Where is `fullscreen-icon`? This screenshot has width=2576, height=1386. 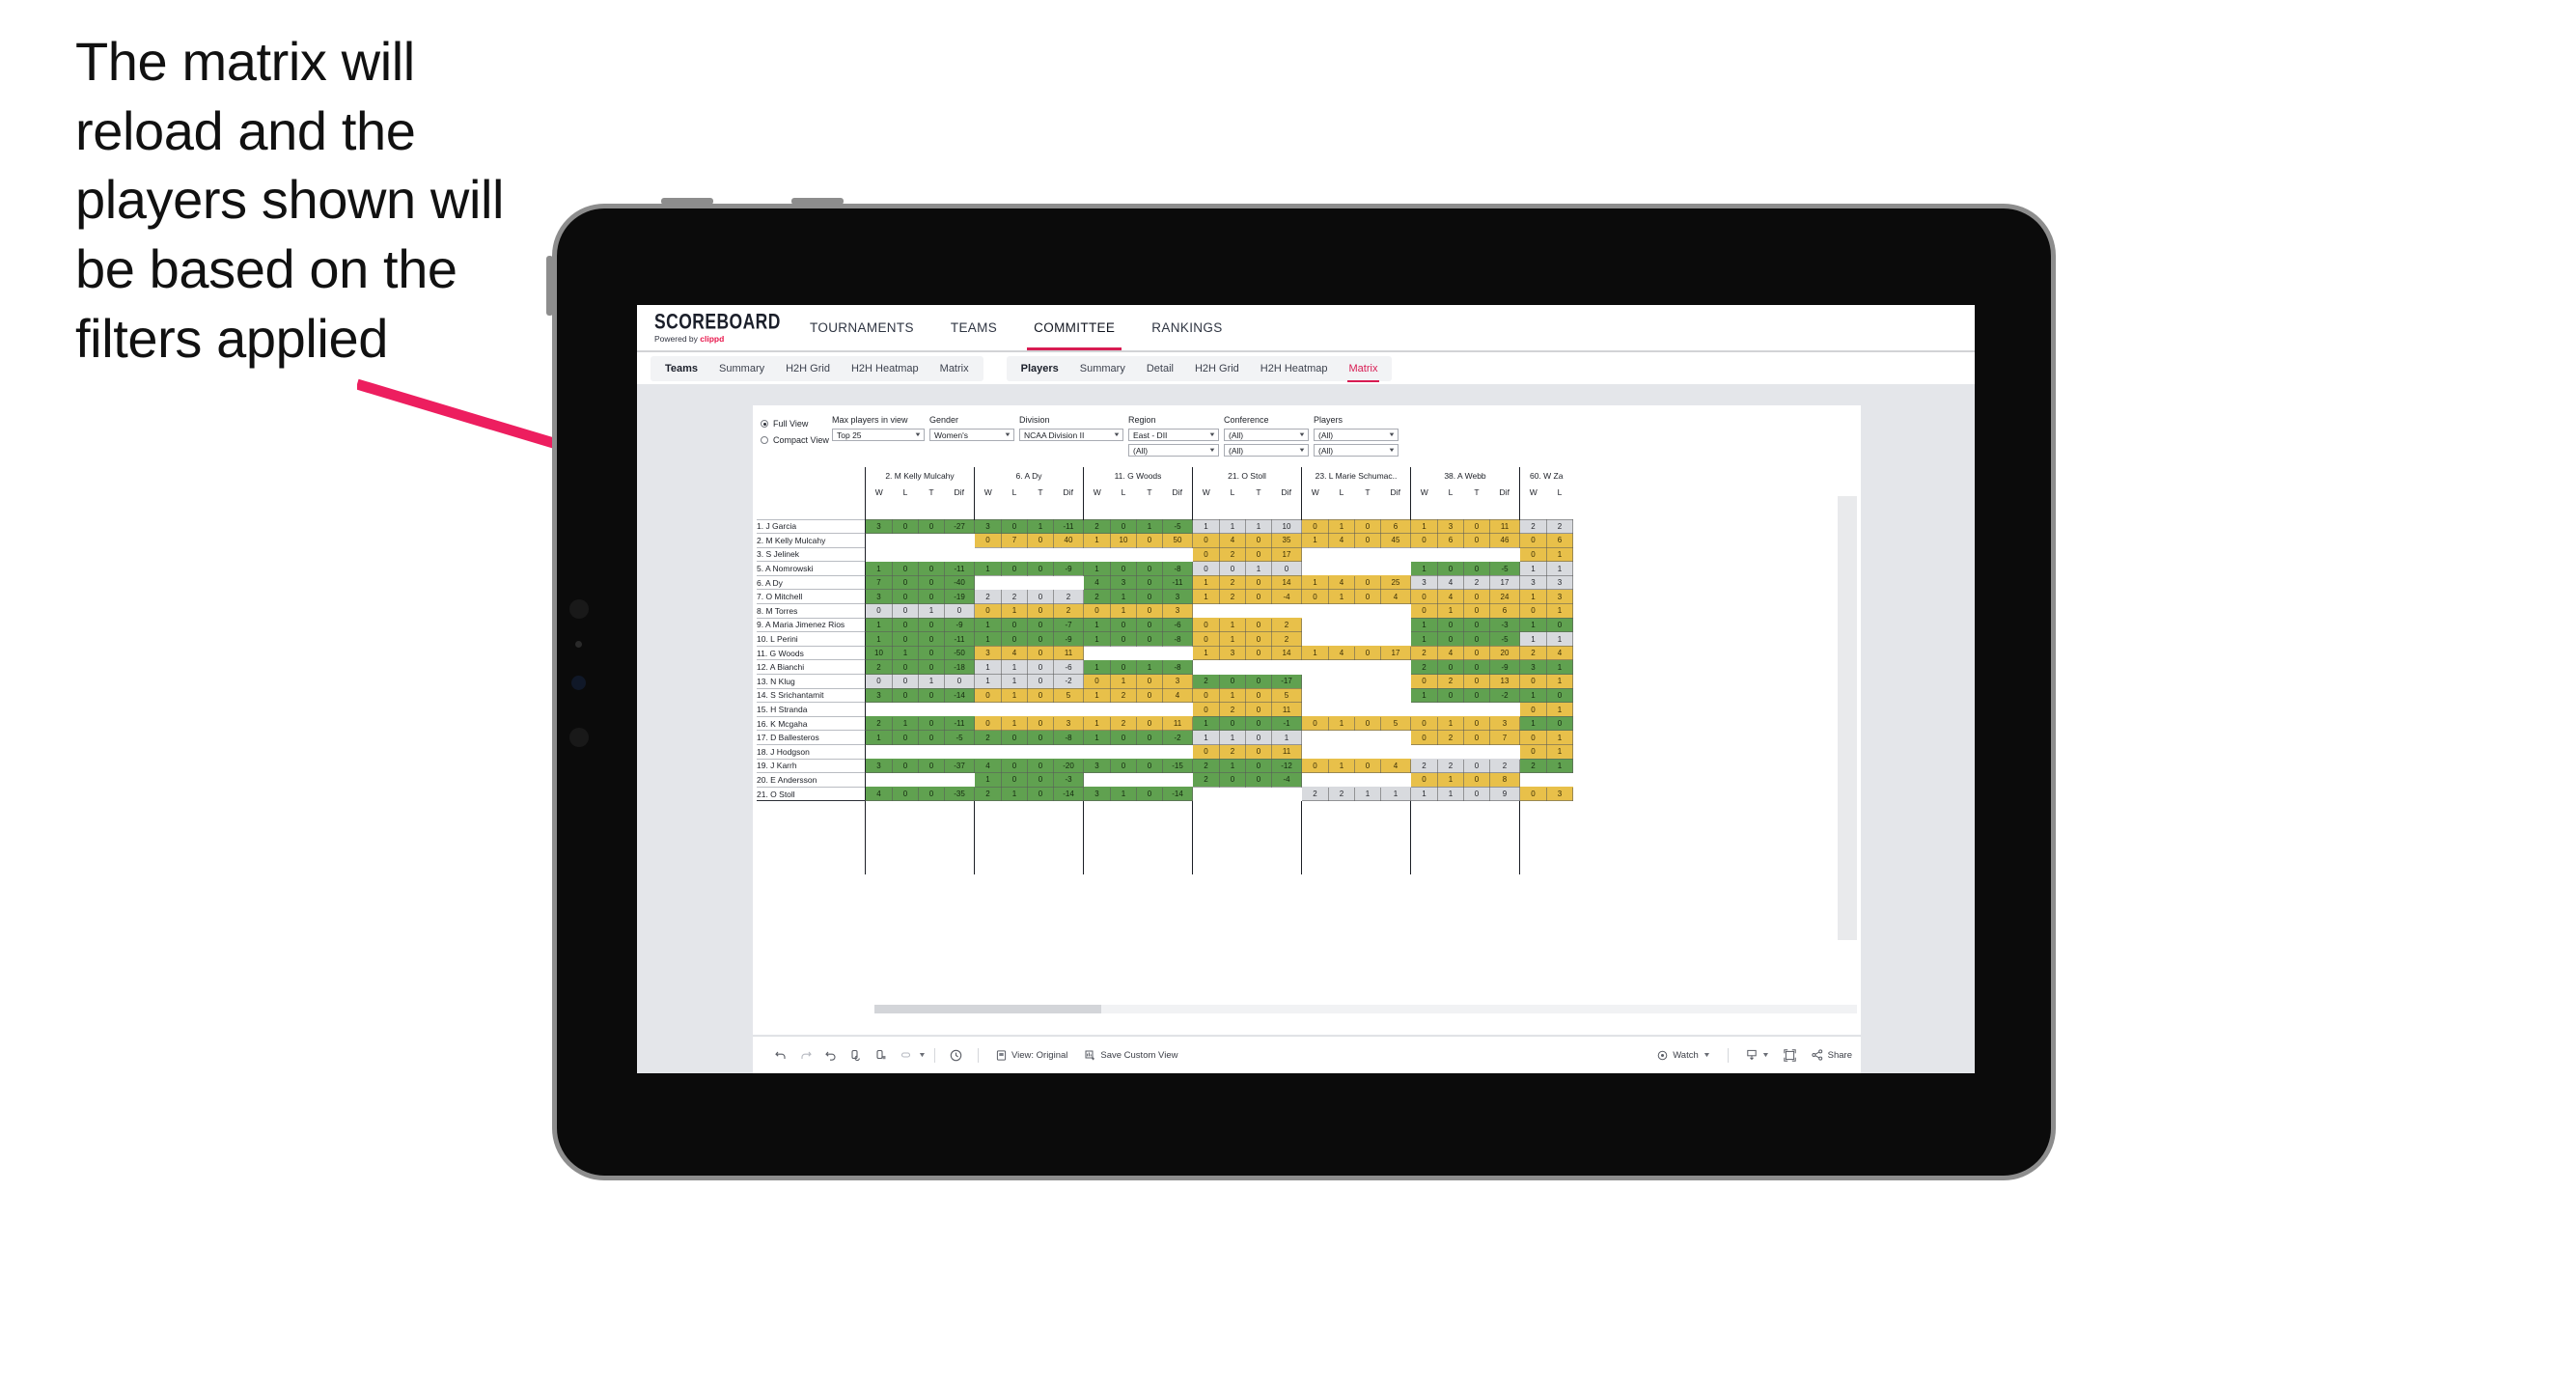 fullscreen-icon is located at coordinates (1790, 1054).